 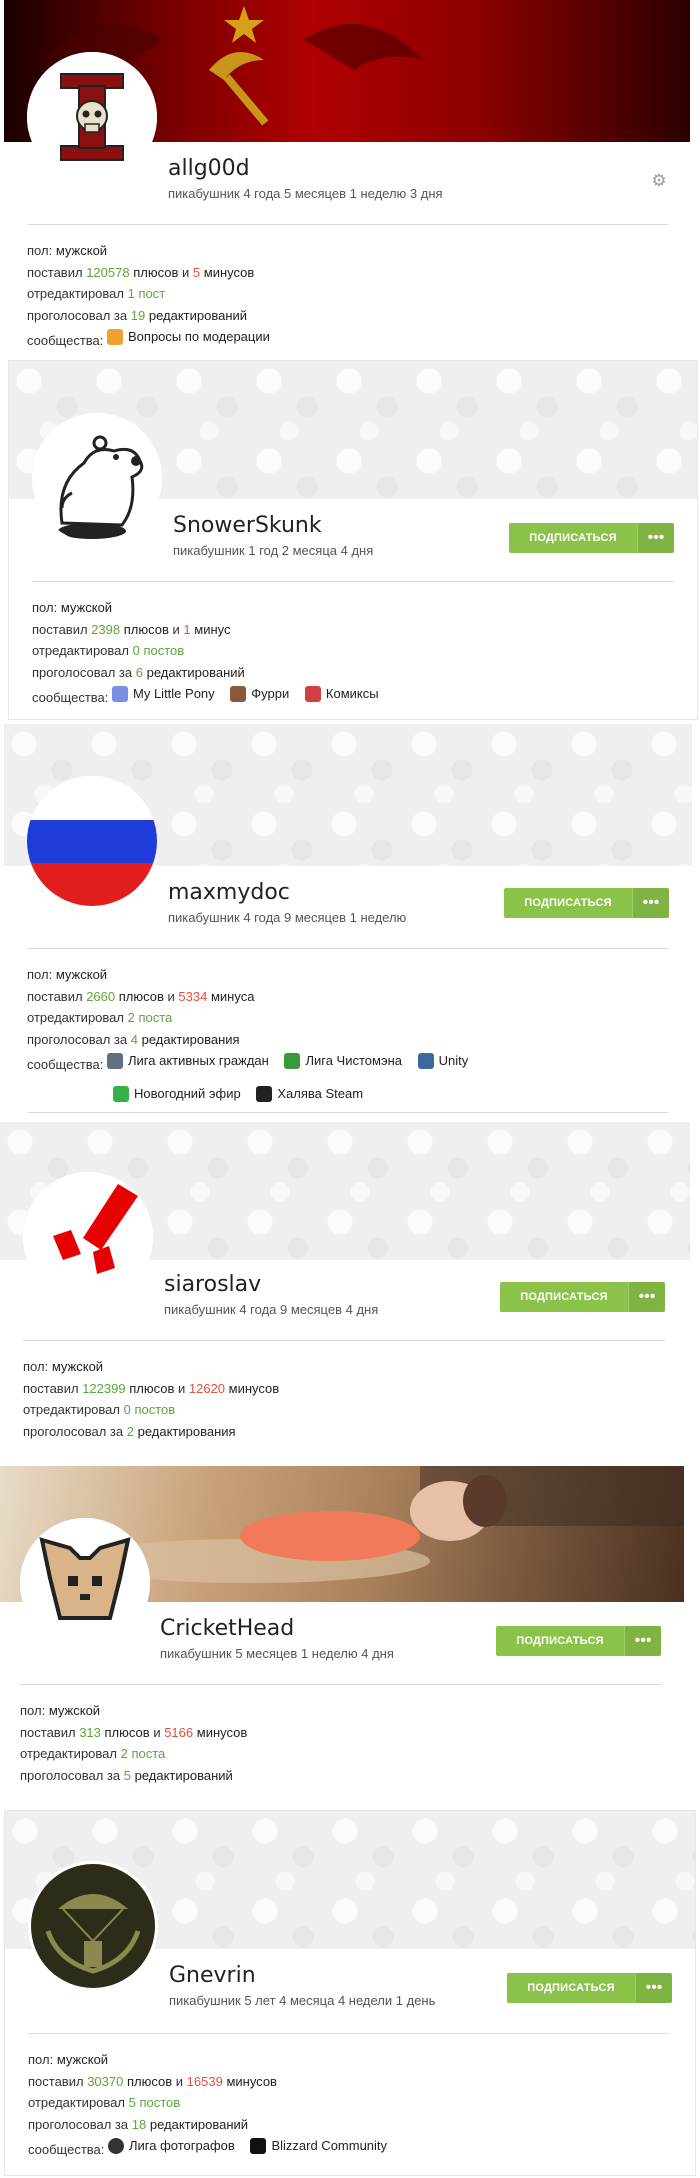 I want to click on votes-row: проголосовал за 6 редактирований, so click(x=138, y=672).